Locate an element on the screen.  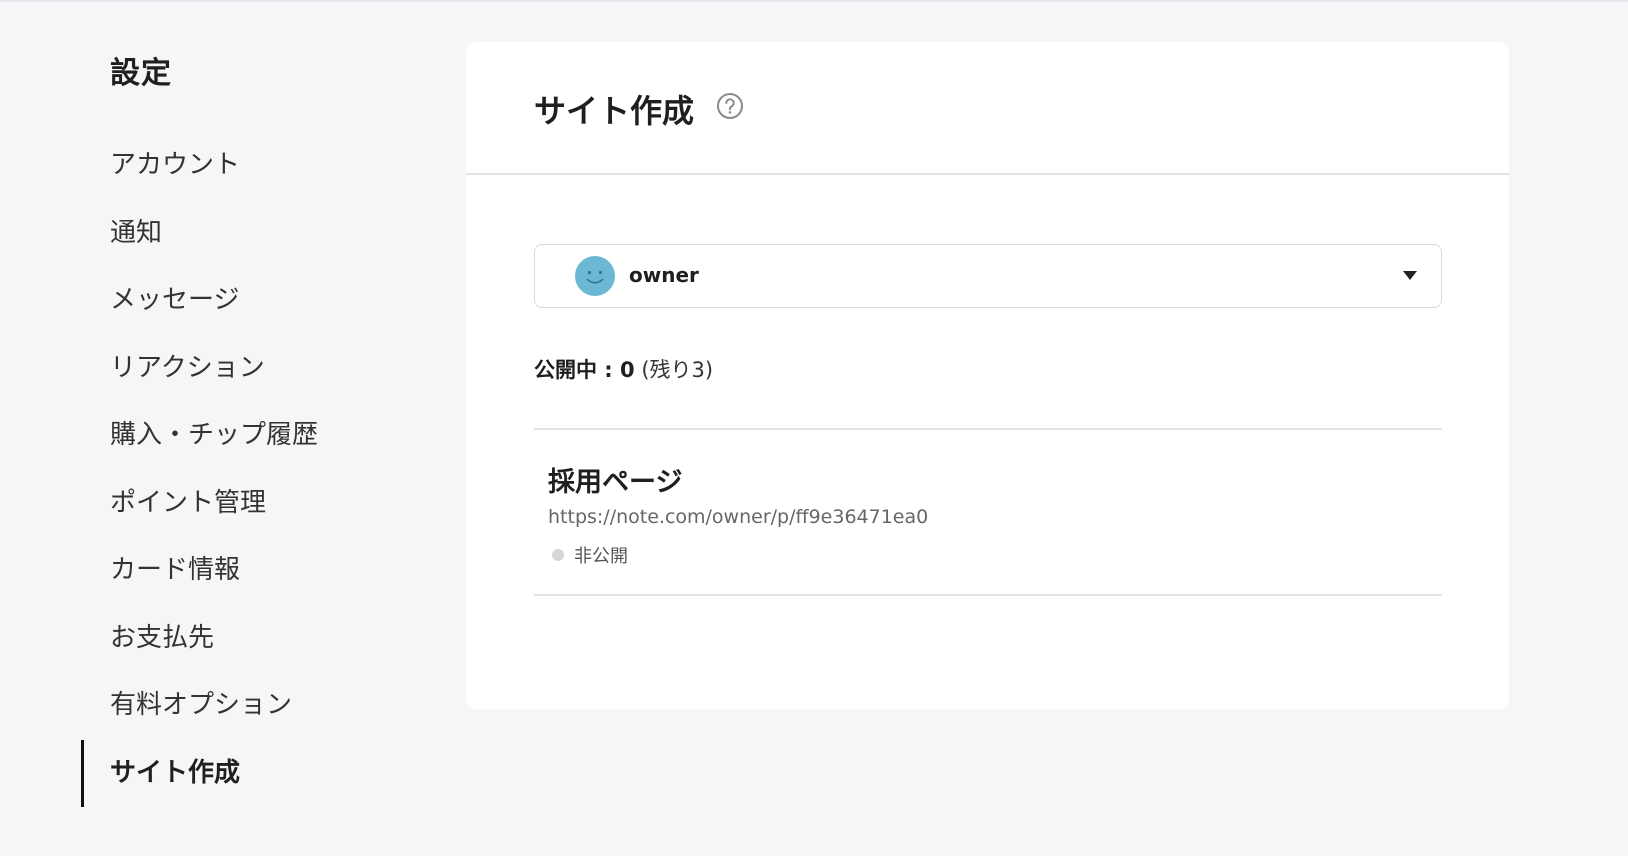
sidebar-item-points: ポイント管理 is located at coordinates (159, 504).